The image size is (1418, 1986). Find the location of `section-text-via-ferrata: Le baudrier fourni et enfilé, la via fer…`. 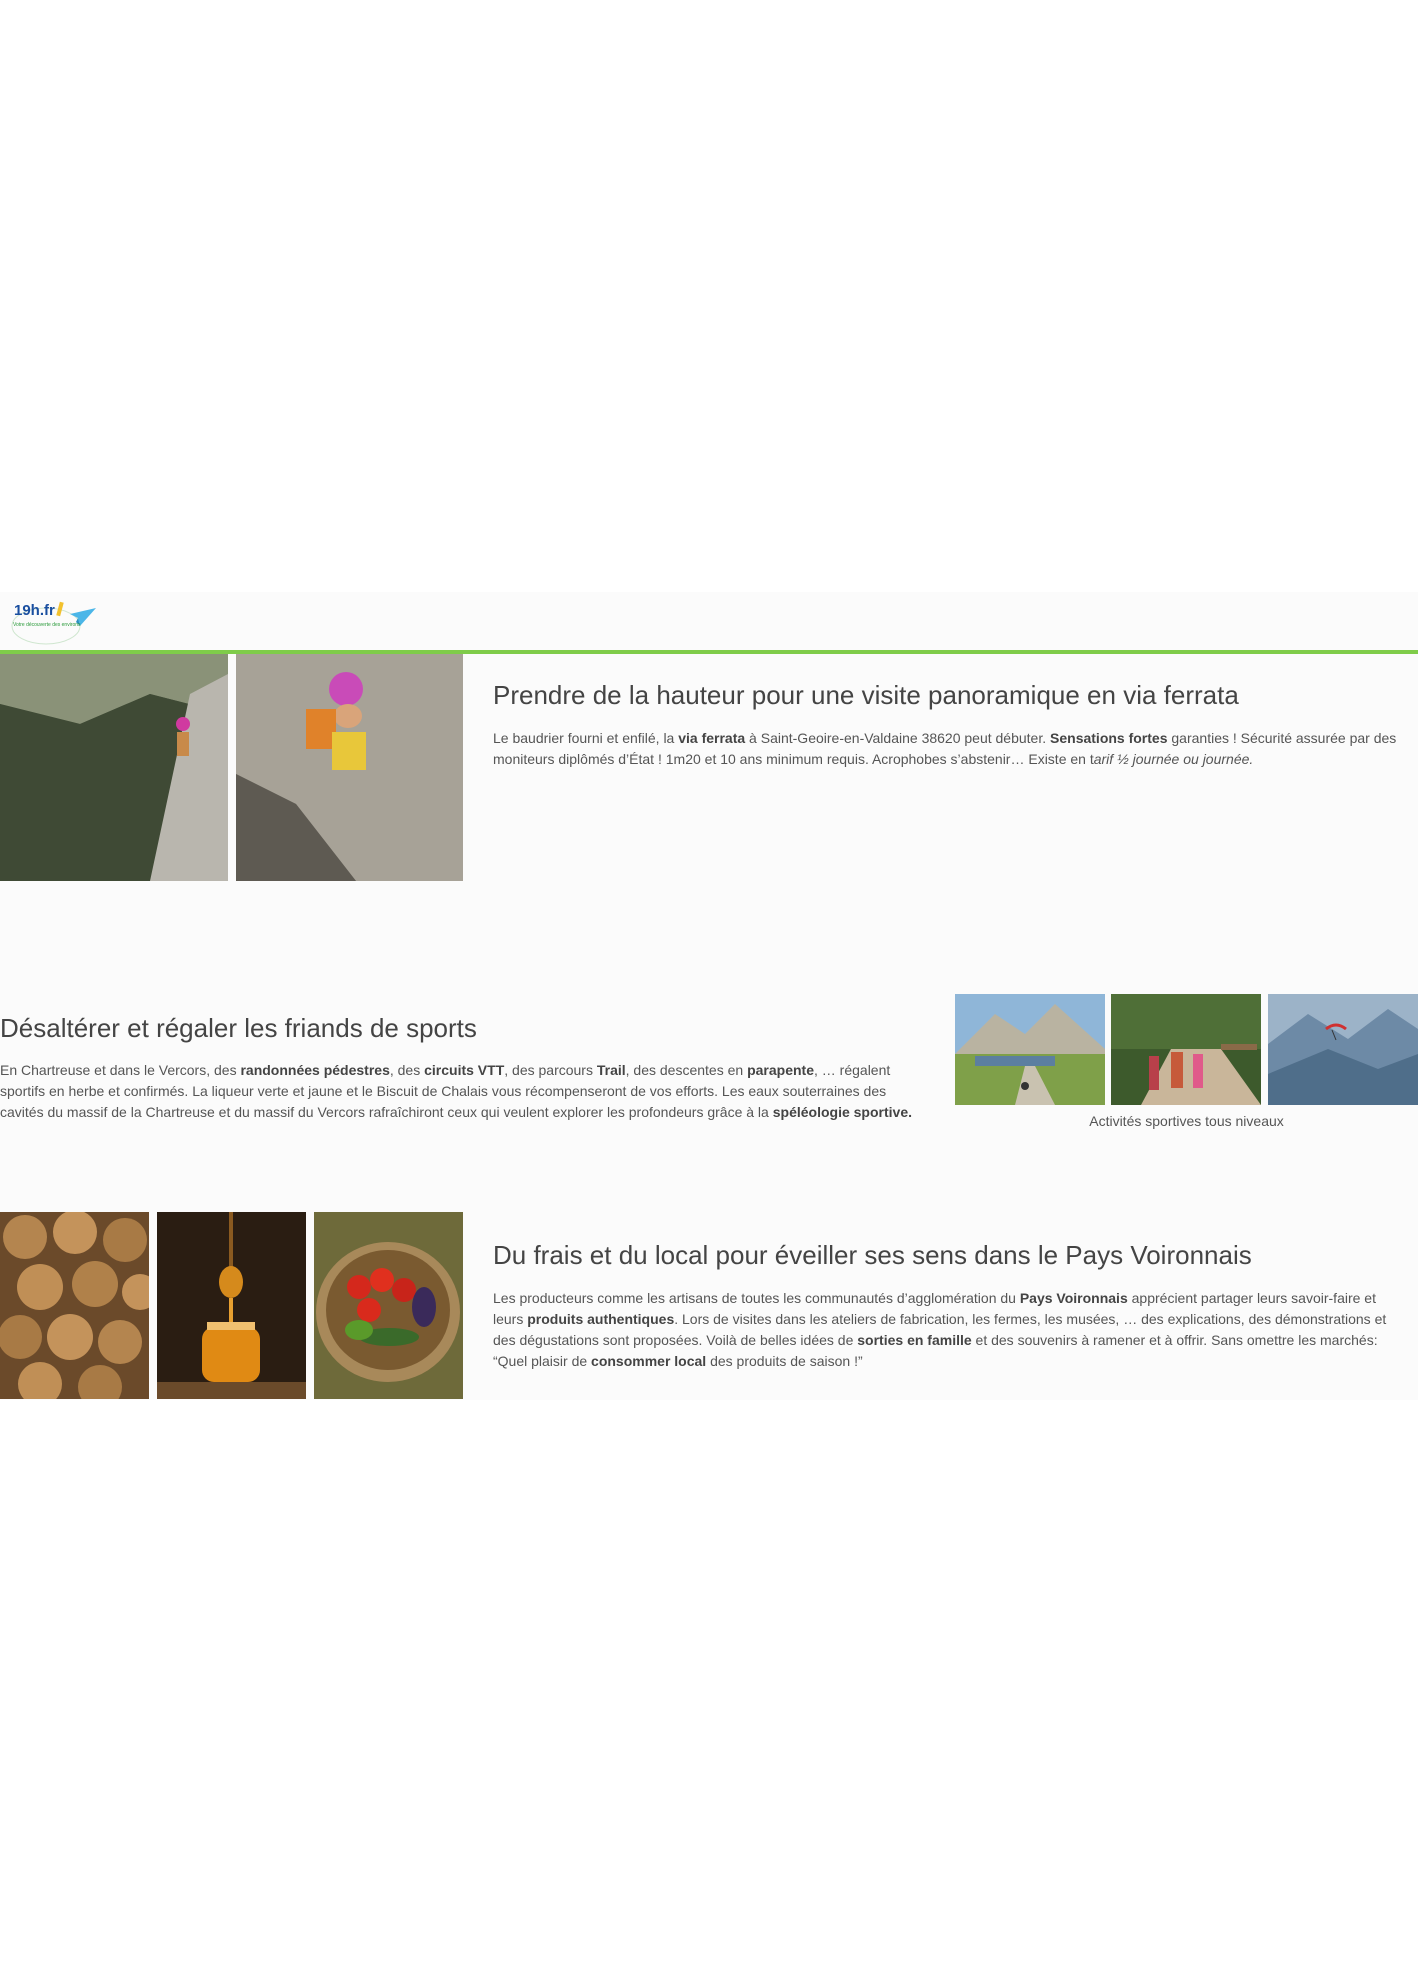

section-text-via-ferrata: Le baudrier fourni et enfilé, la via fer… is located at coordinates (953, 749).